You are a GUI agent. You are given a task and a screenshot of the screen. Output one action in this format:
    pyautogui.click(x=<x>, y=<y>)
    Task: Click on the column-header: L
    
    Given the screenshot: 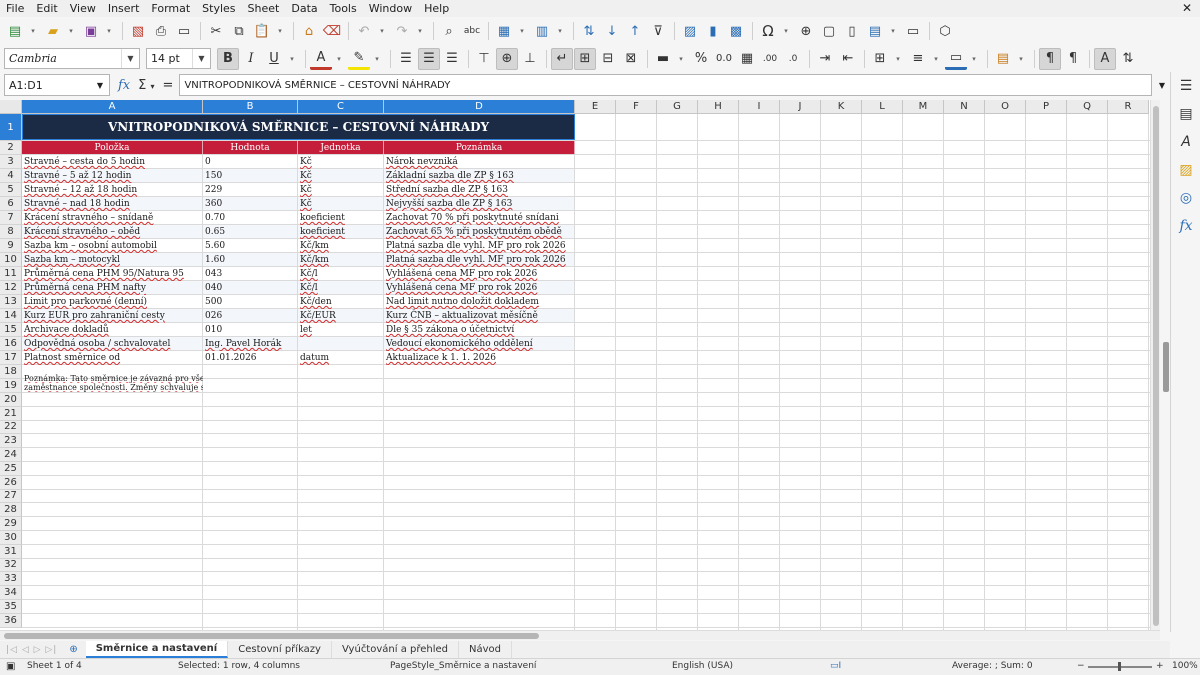 What is the action you would take?
    pyautogui.click(x=882, y=107)
    